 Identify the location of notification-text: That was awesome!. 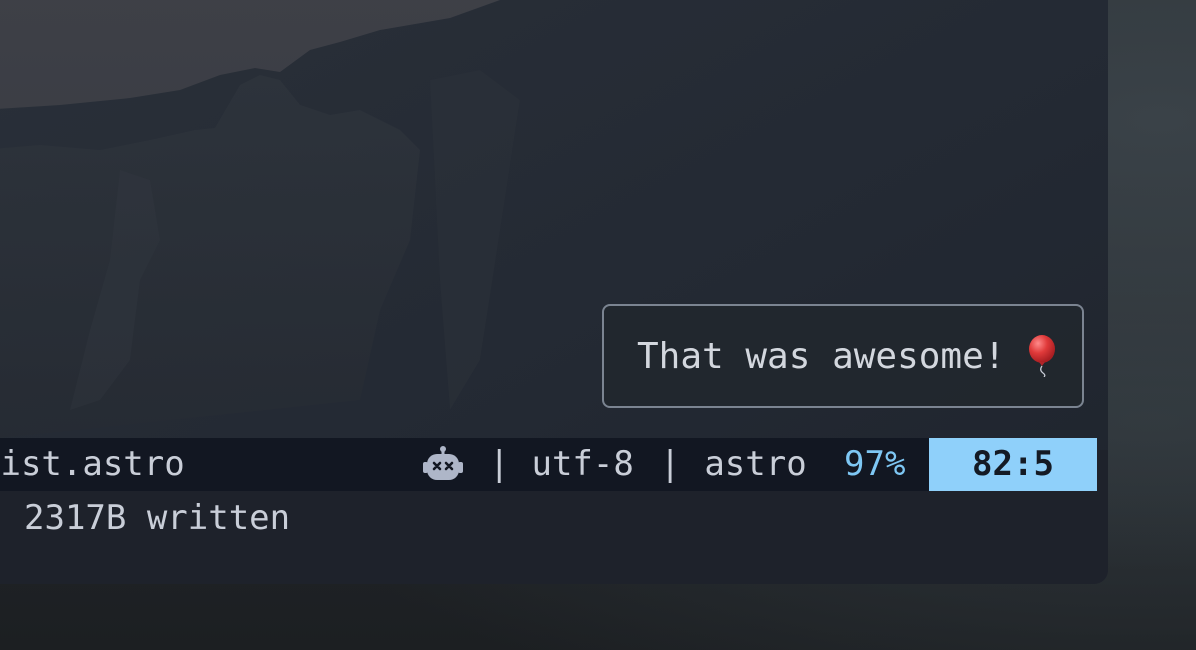
(821, 356).